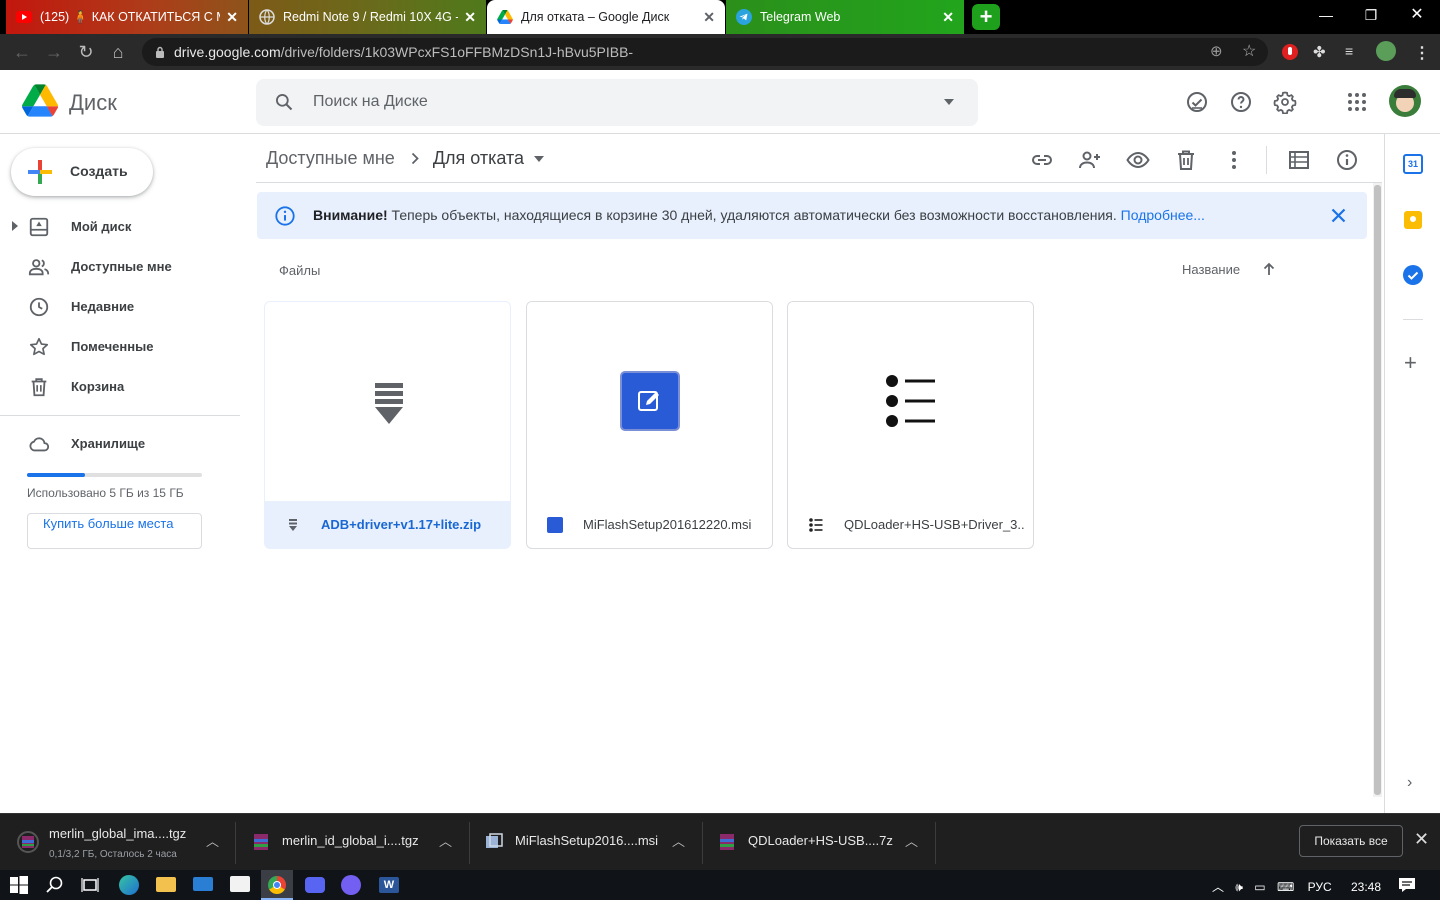 This screenshot has width=1440, height=900. What do you see at coordinates (114, 531) in the screenshot?
I see `buy-storage-button: Купить больше места` at bounding box center [114, 531].